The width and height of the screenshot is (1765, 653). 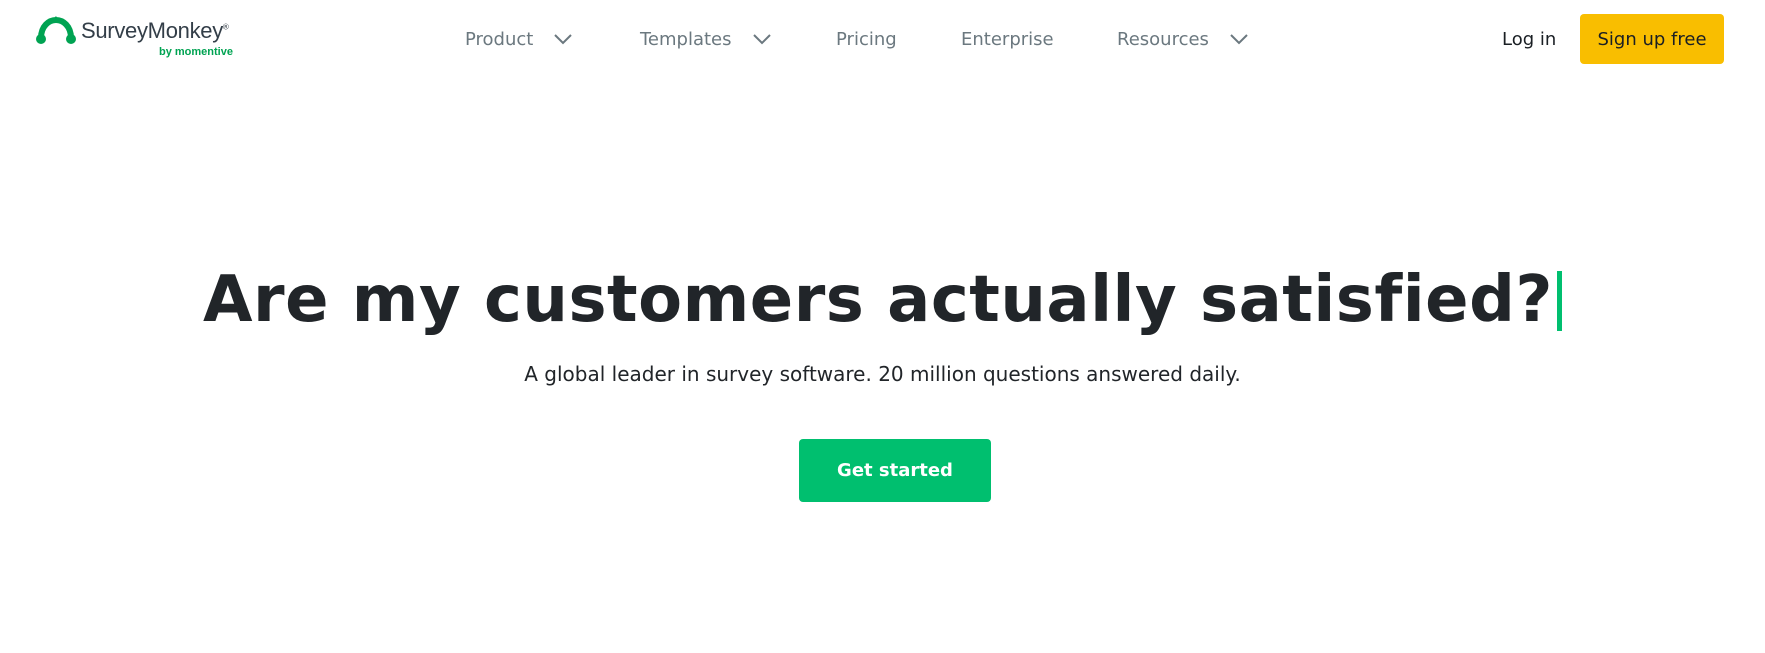 I want to click on nav-item-label: Product, so click(x=499, y=39).